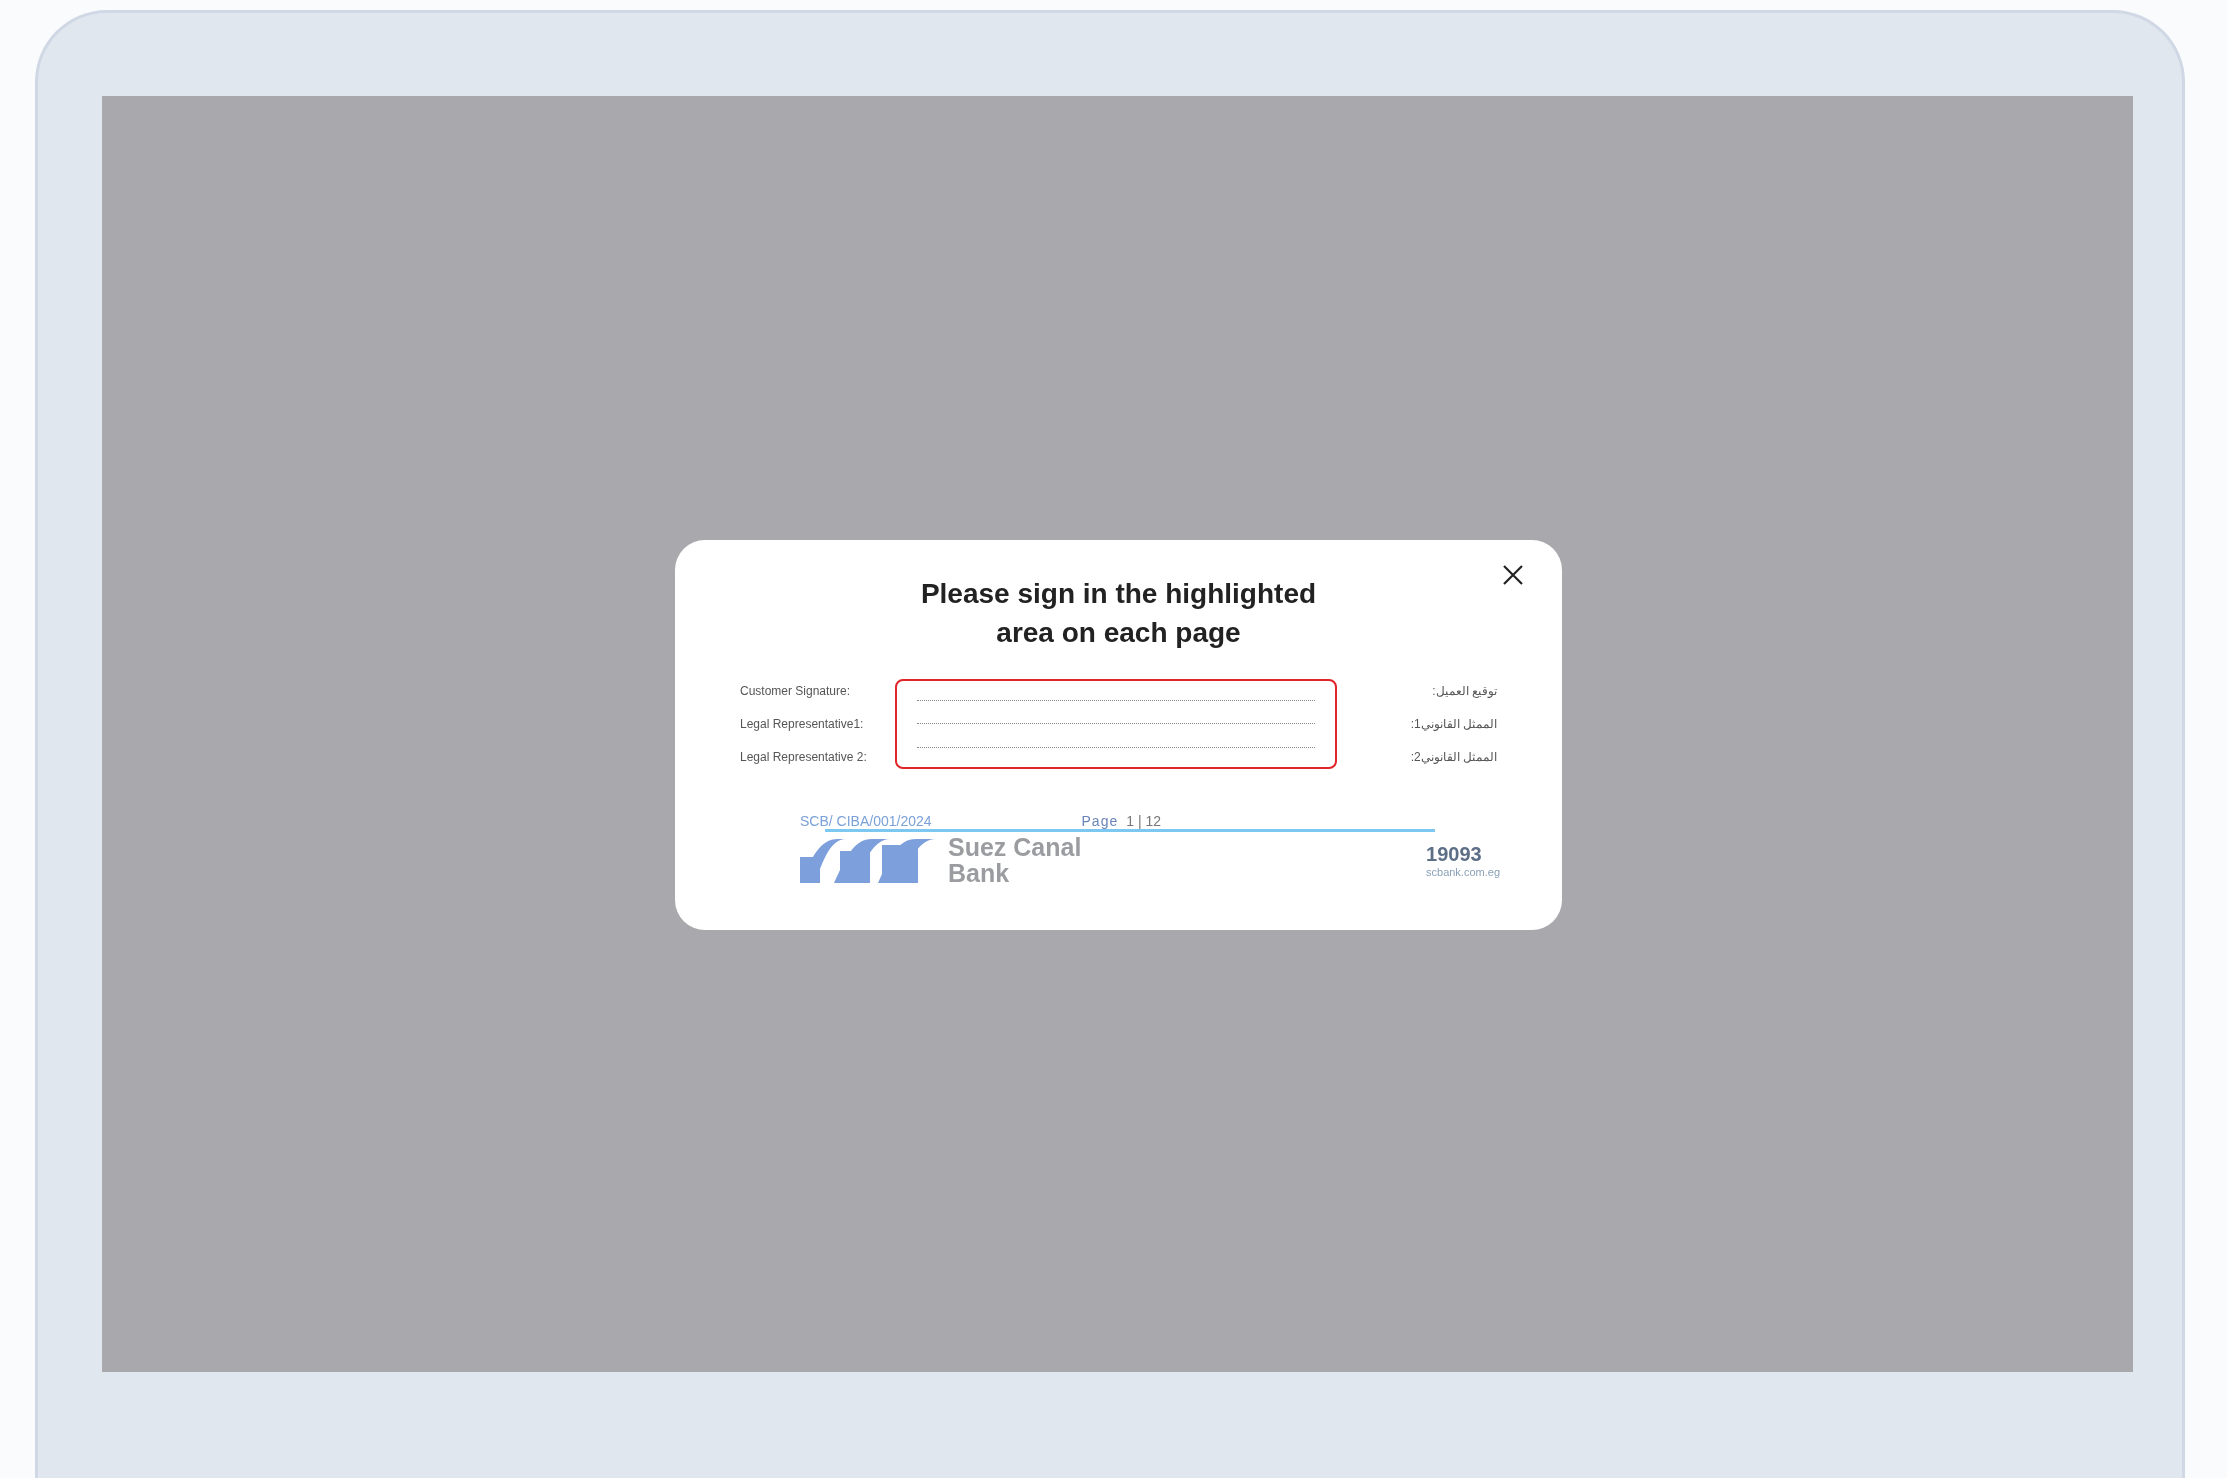 This screenshot has height=1478, width=2227. I want to click on signature-label: Customer Signature:, so click(796, 691).